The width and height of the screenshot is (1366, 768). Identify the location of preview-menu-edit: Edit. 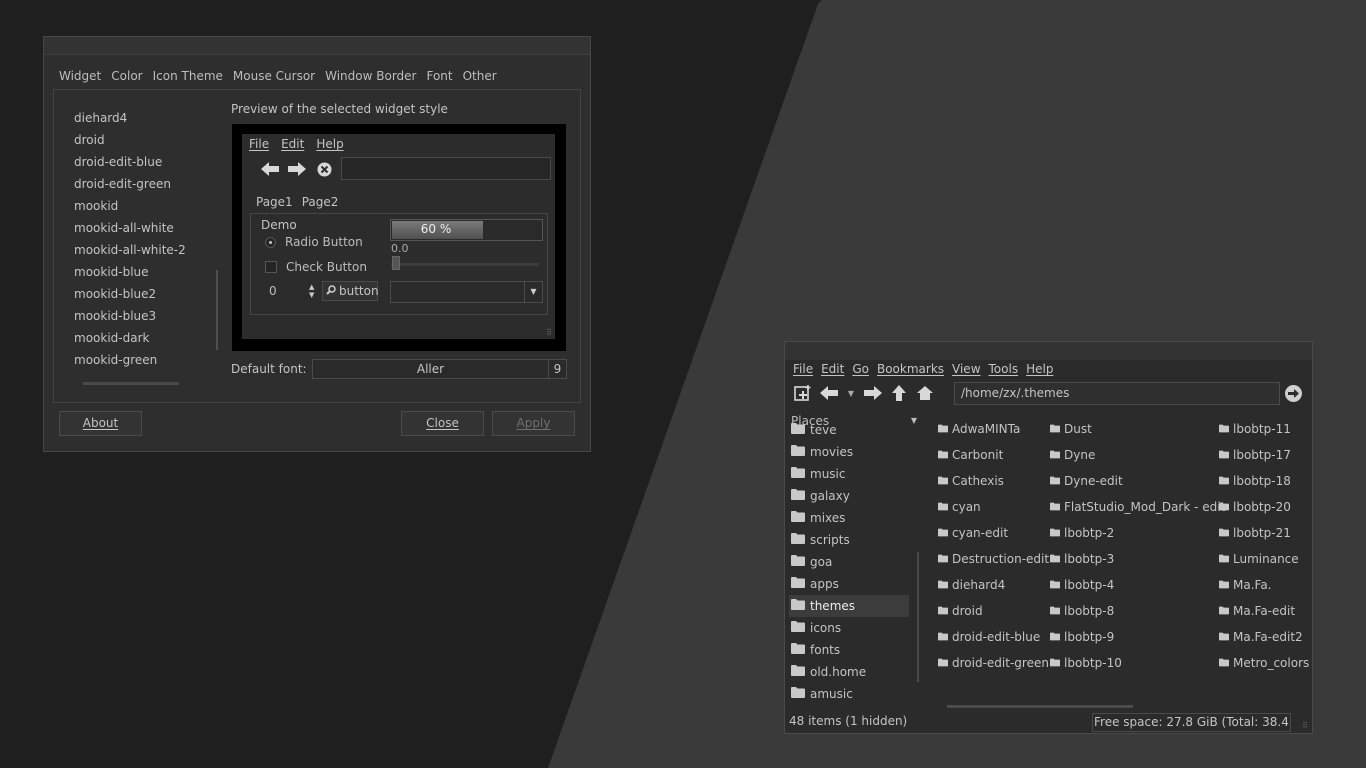
(292, 144).